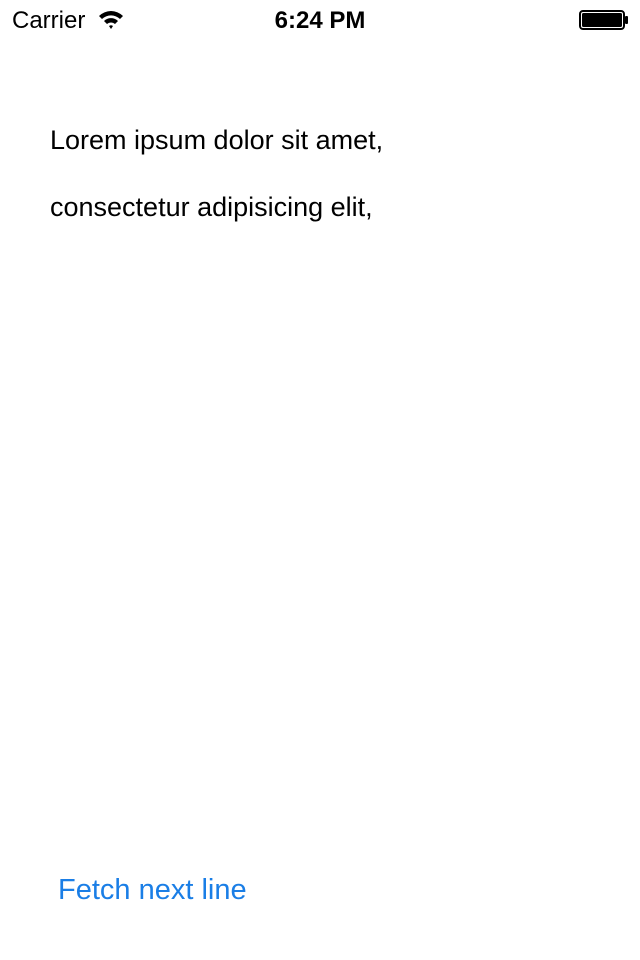 This screenshot has height=960, width=640. Describe the element at coordinates (211, 207) in the screenshot. I see `text-line: consectetur adipisicing elit,` at that location.